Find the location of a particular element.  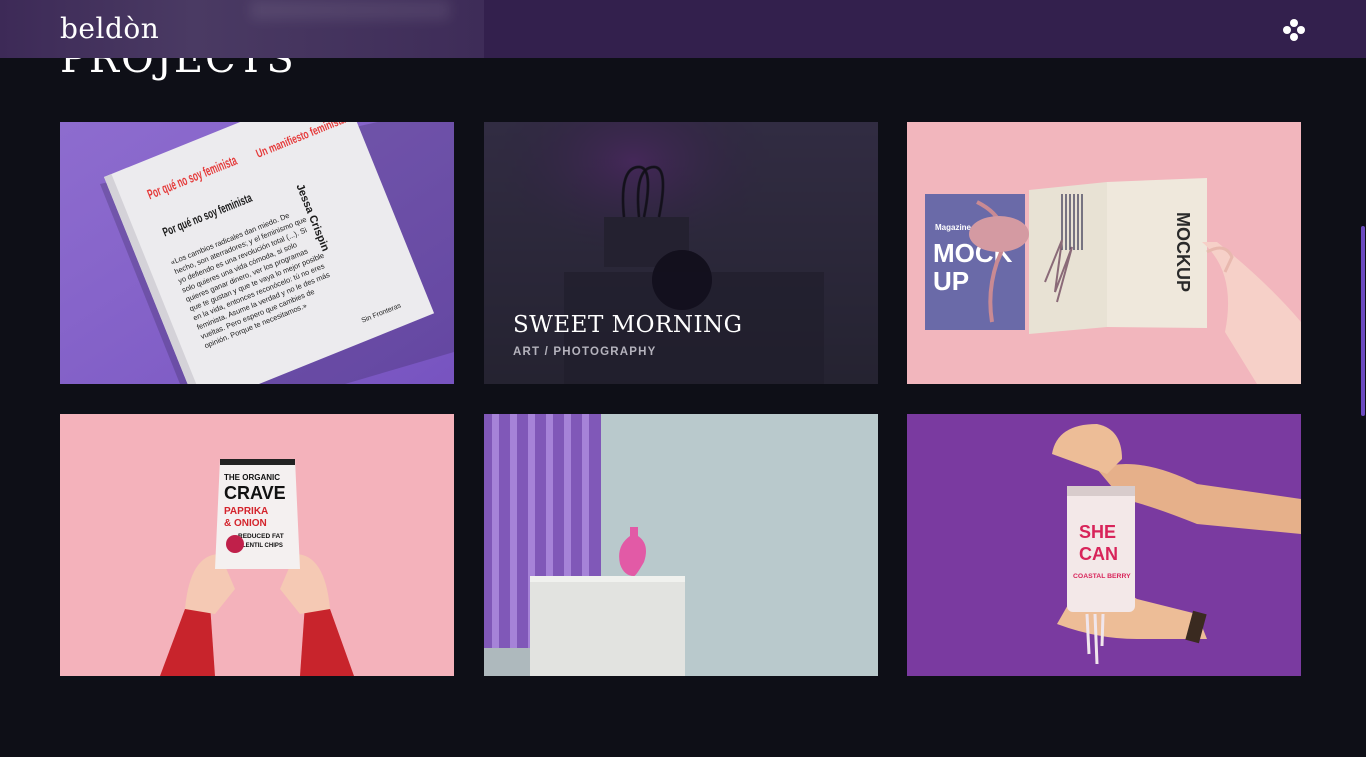

can-line3: COASTAL BERRY is located at coordinates (1102, 576).